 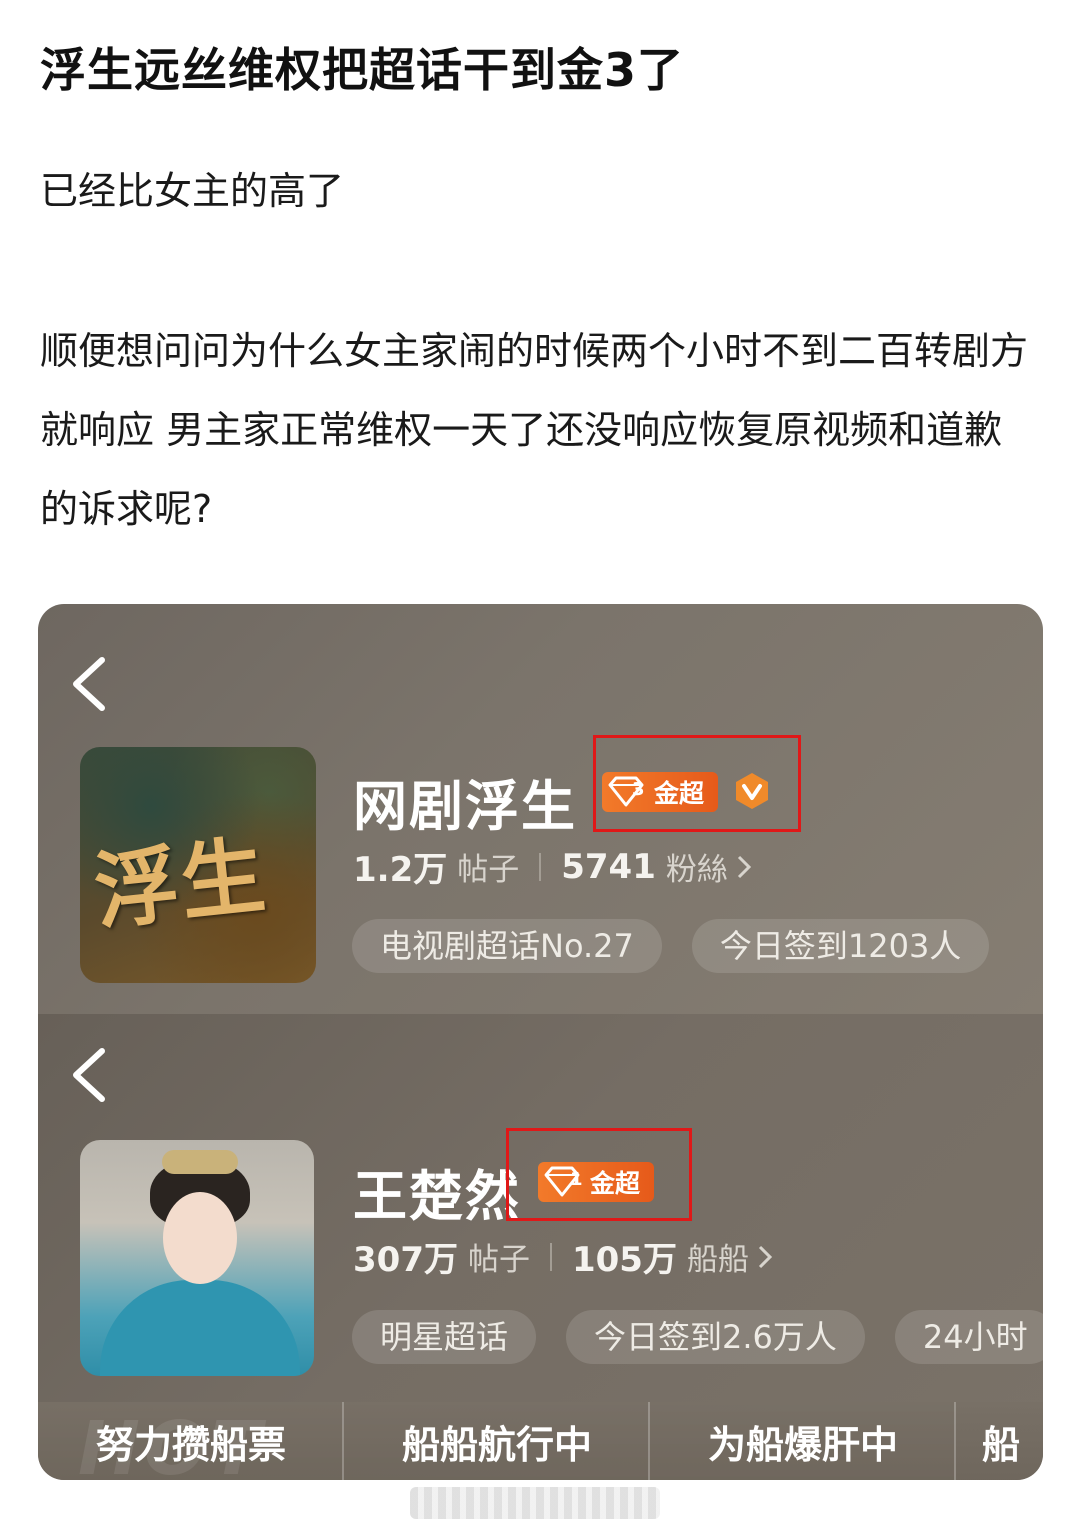 What do you see at coordinates (715, 1337) in the screenshot?
I see `chip-checkin: 今日签到2.6万人` at bounding box center [715, 1337].